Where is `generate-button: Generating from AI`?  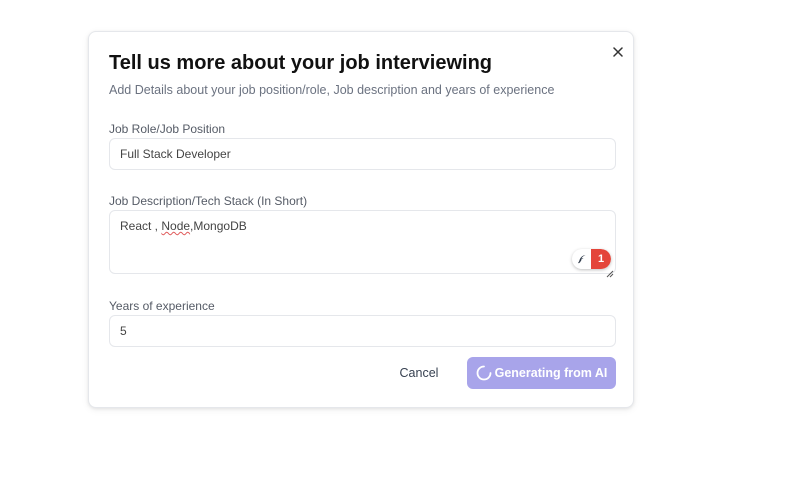 generate-button: Generating from AI is located at coordinates (541, 373).